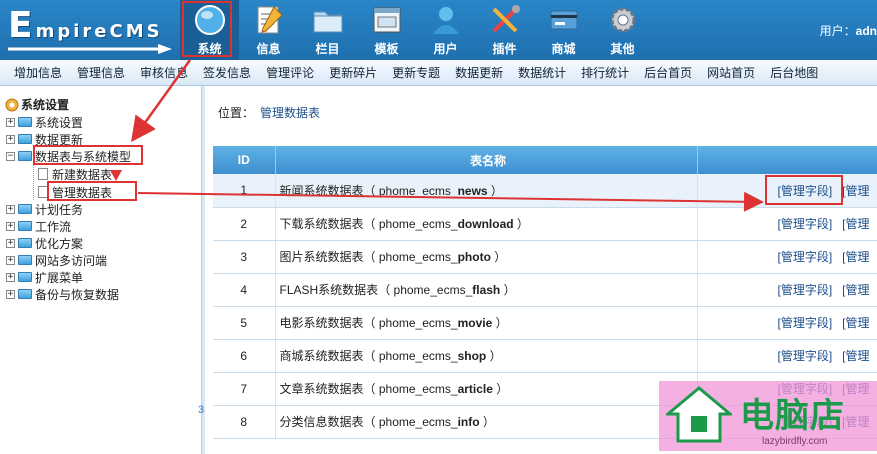 This screenshot has width=877, height=454. Describe the element at coordinates (101, 72) in the screenshot. I see `menu-item-1: 管理信息` at that location.